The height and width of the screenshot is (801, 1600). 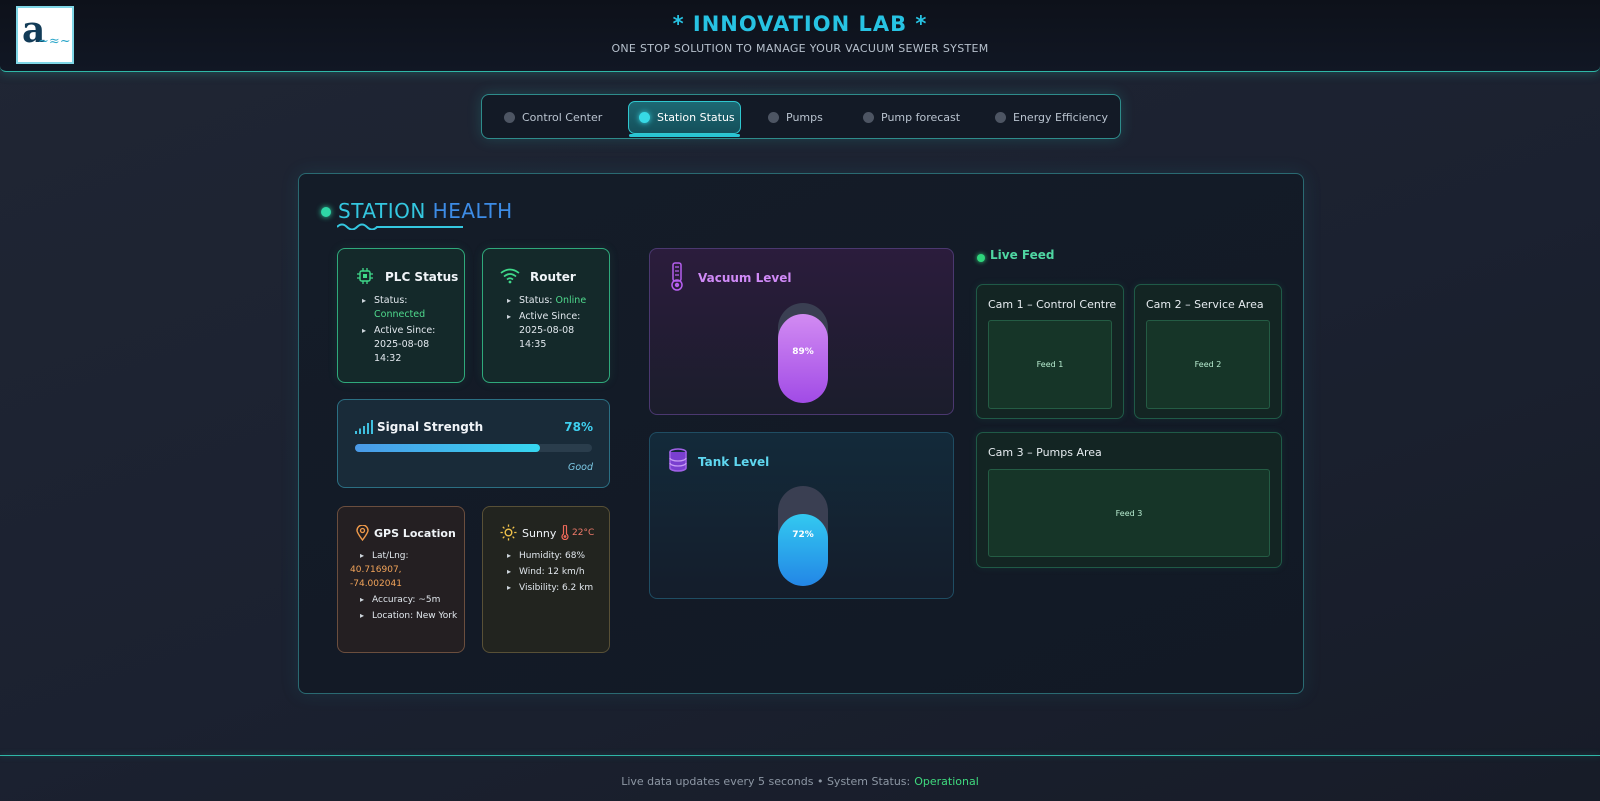 I want to click on vacuum-percent: 89%, so click(x=803, y=352).